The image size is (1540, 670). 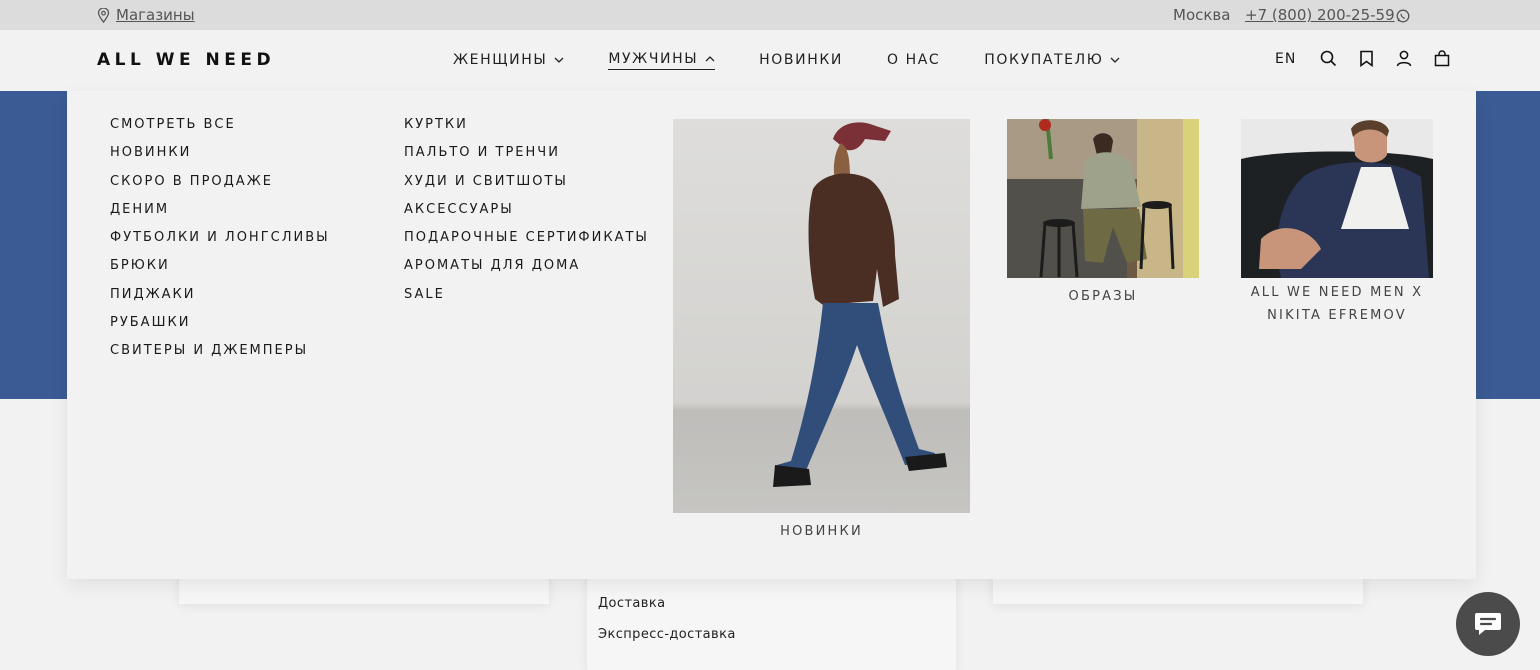 I want to click on stores-link: Магазины, so click(x=146, y=15).